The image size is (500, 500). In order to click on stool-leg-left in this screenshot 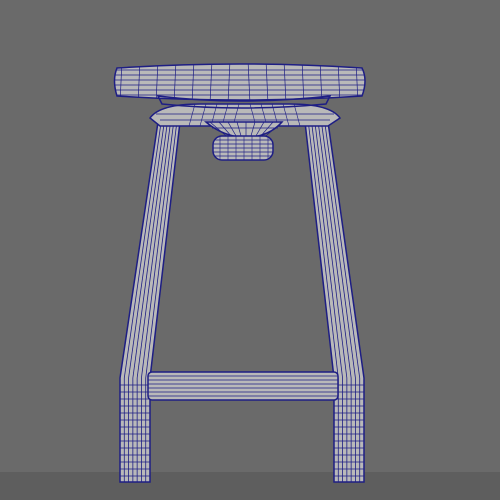, I will do `click(149, 302)`.